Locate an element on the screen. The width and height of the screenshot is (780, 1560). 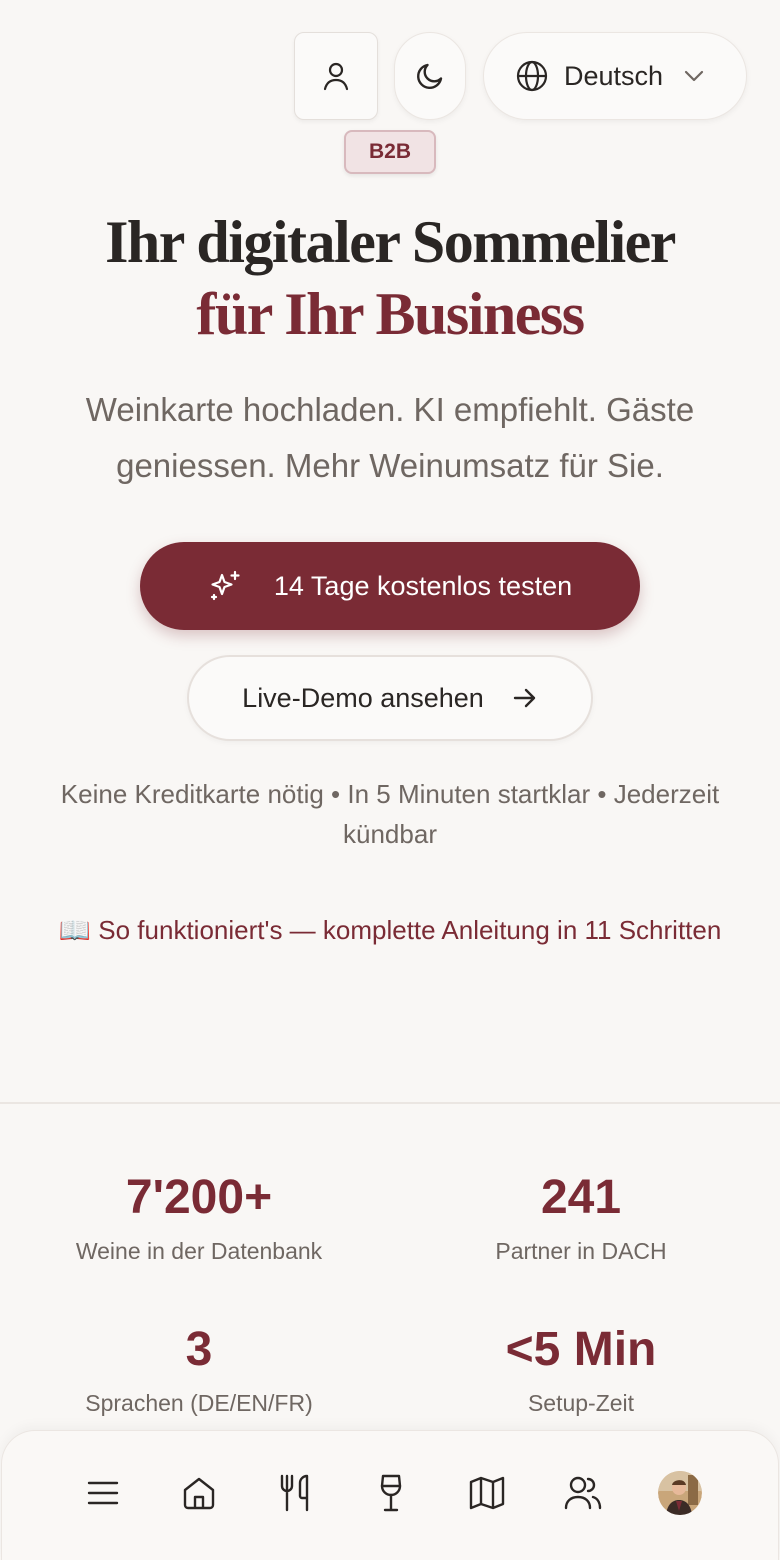
users-icon is located at coordinates (583, 1493).